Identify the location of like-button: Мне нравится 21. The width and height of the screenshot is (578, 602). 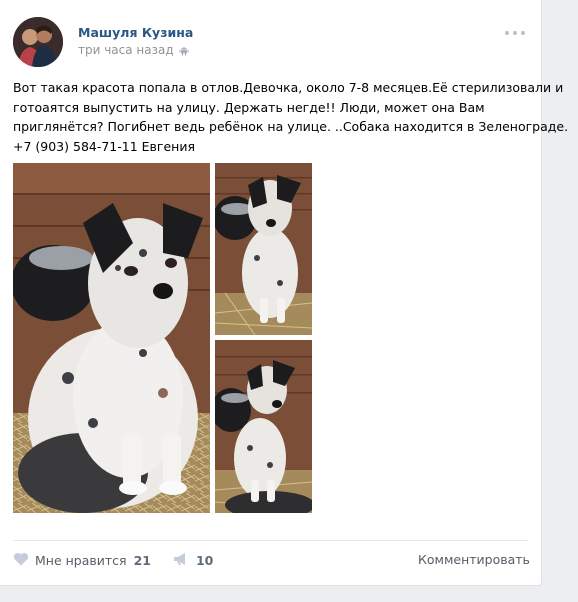
(82, 560).